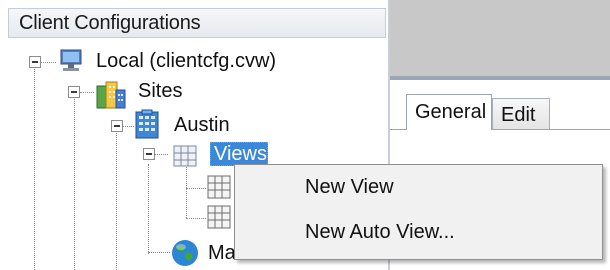  Describe the element at coordinates (185, 253) in the screenshot. I see `globe-icon` at that location.